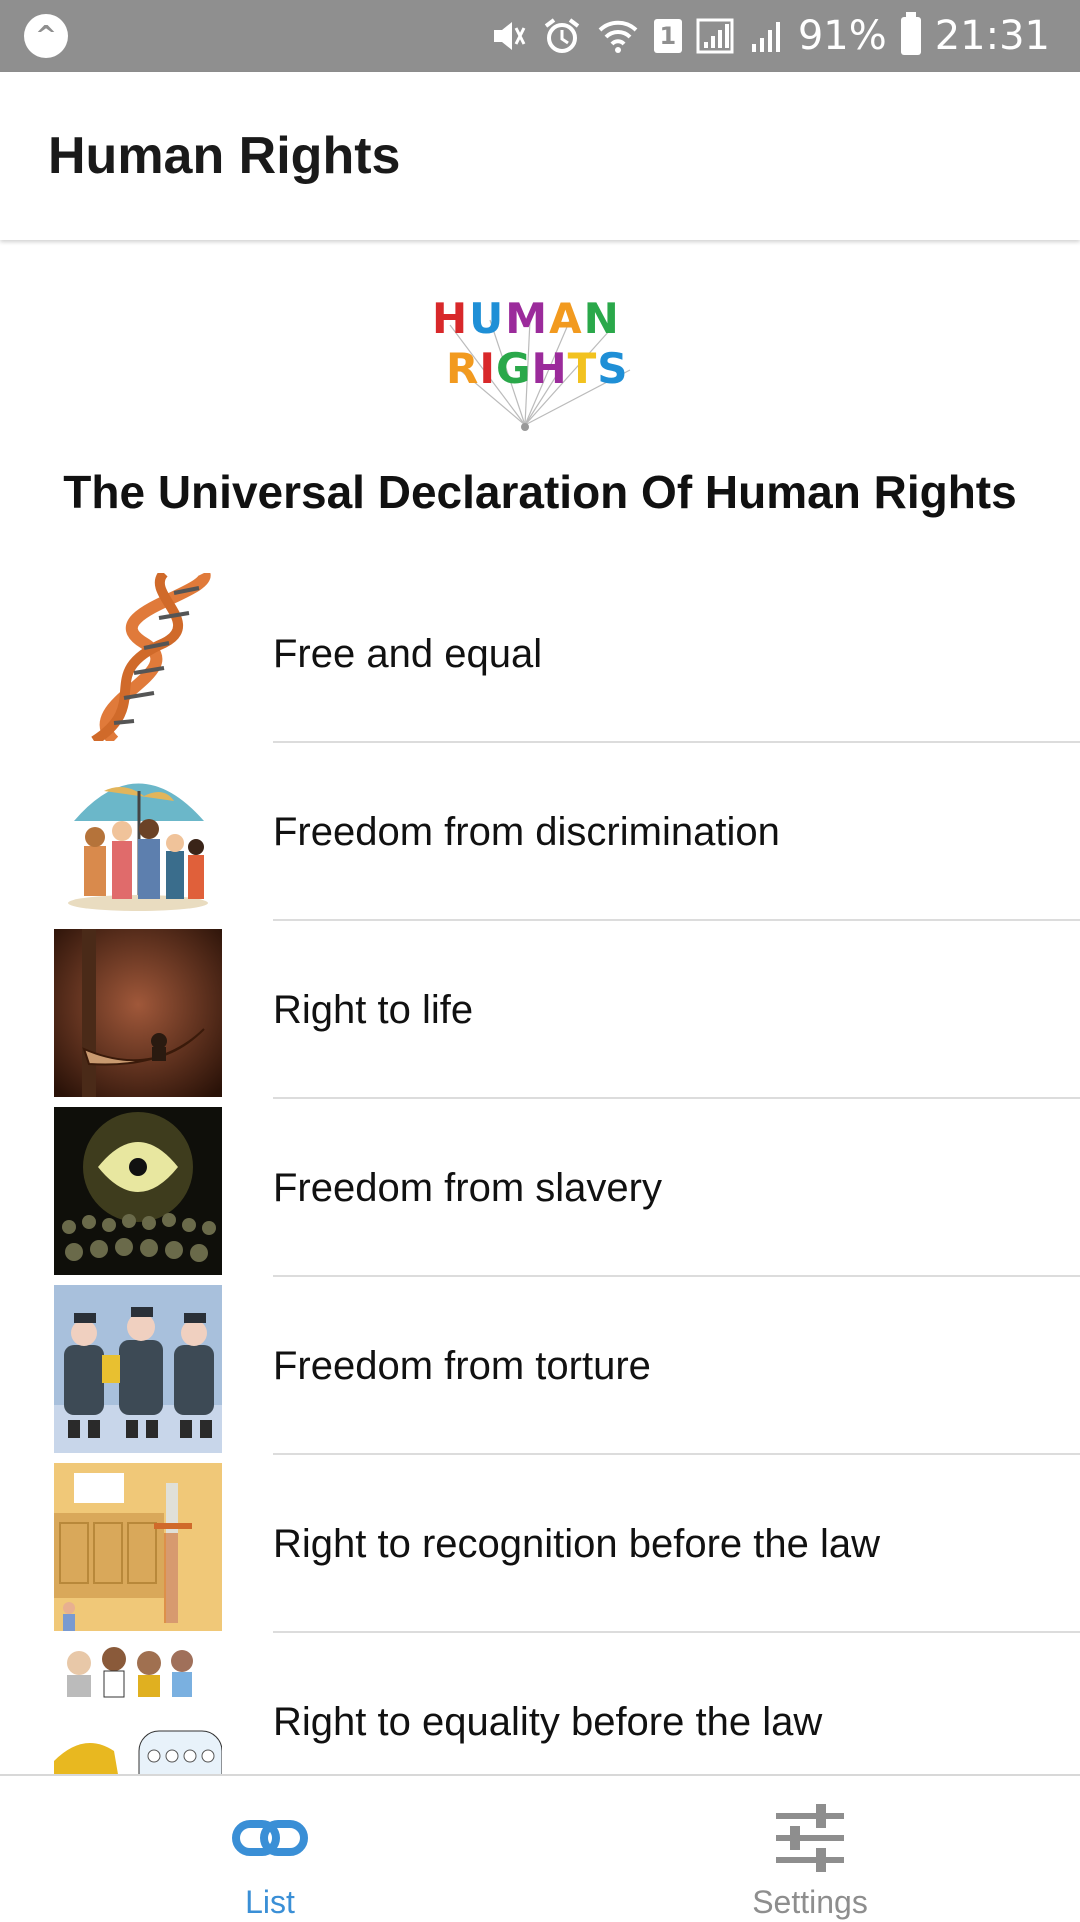 This screenshot has width=1080, height=1922. I want to click on page-title: Human Rights, so click(224, 156).